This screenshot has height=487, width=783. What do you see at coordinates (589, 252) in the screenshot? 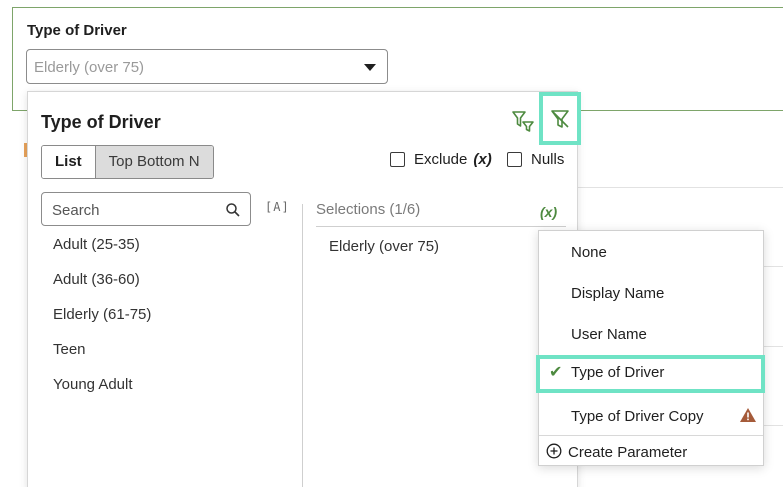
I see `menu-item-label: None` at bounding box center [589, 252].